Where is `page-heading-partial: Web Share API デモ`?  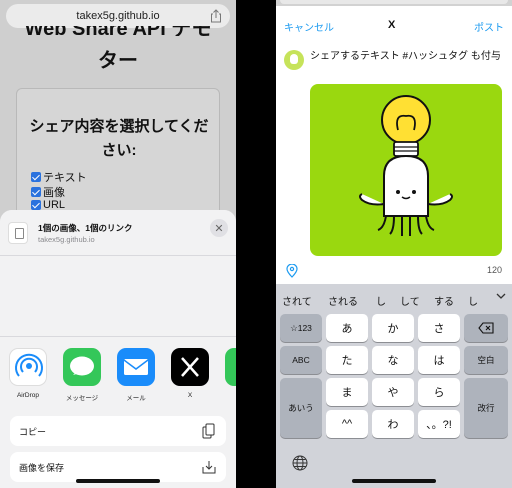 page-heading-partial: Web Share API デモ is located at coordinates (118, 31).